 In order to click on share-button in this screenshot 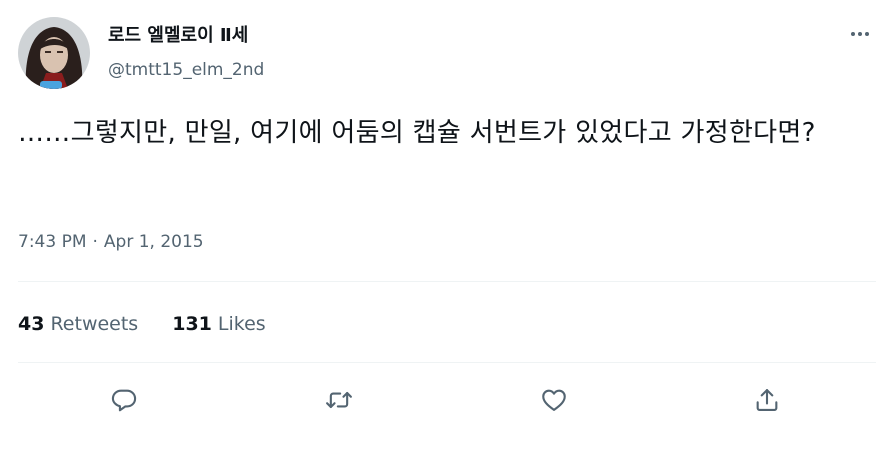, I will do `click(767, 400)`.